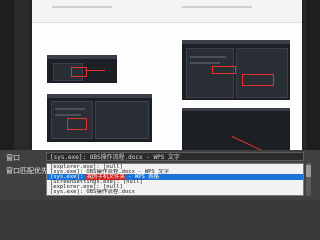  What do you see at coordinates (175, 192) in the screenshot?
I see `list-item: [sys.exe]: OBS操作流程.docx` at bounding box center [175, 192].